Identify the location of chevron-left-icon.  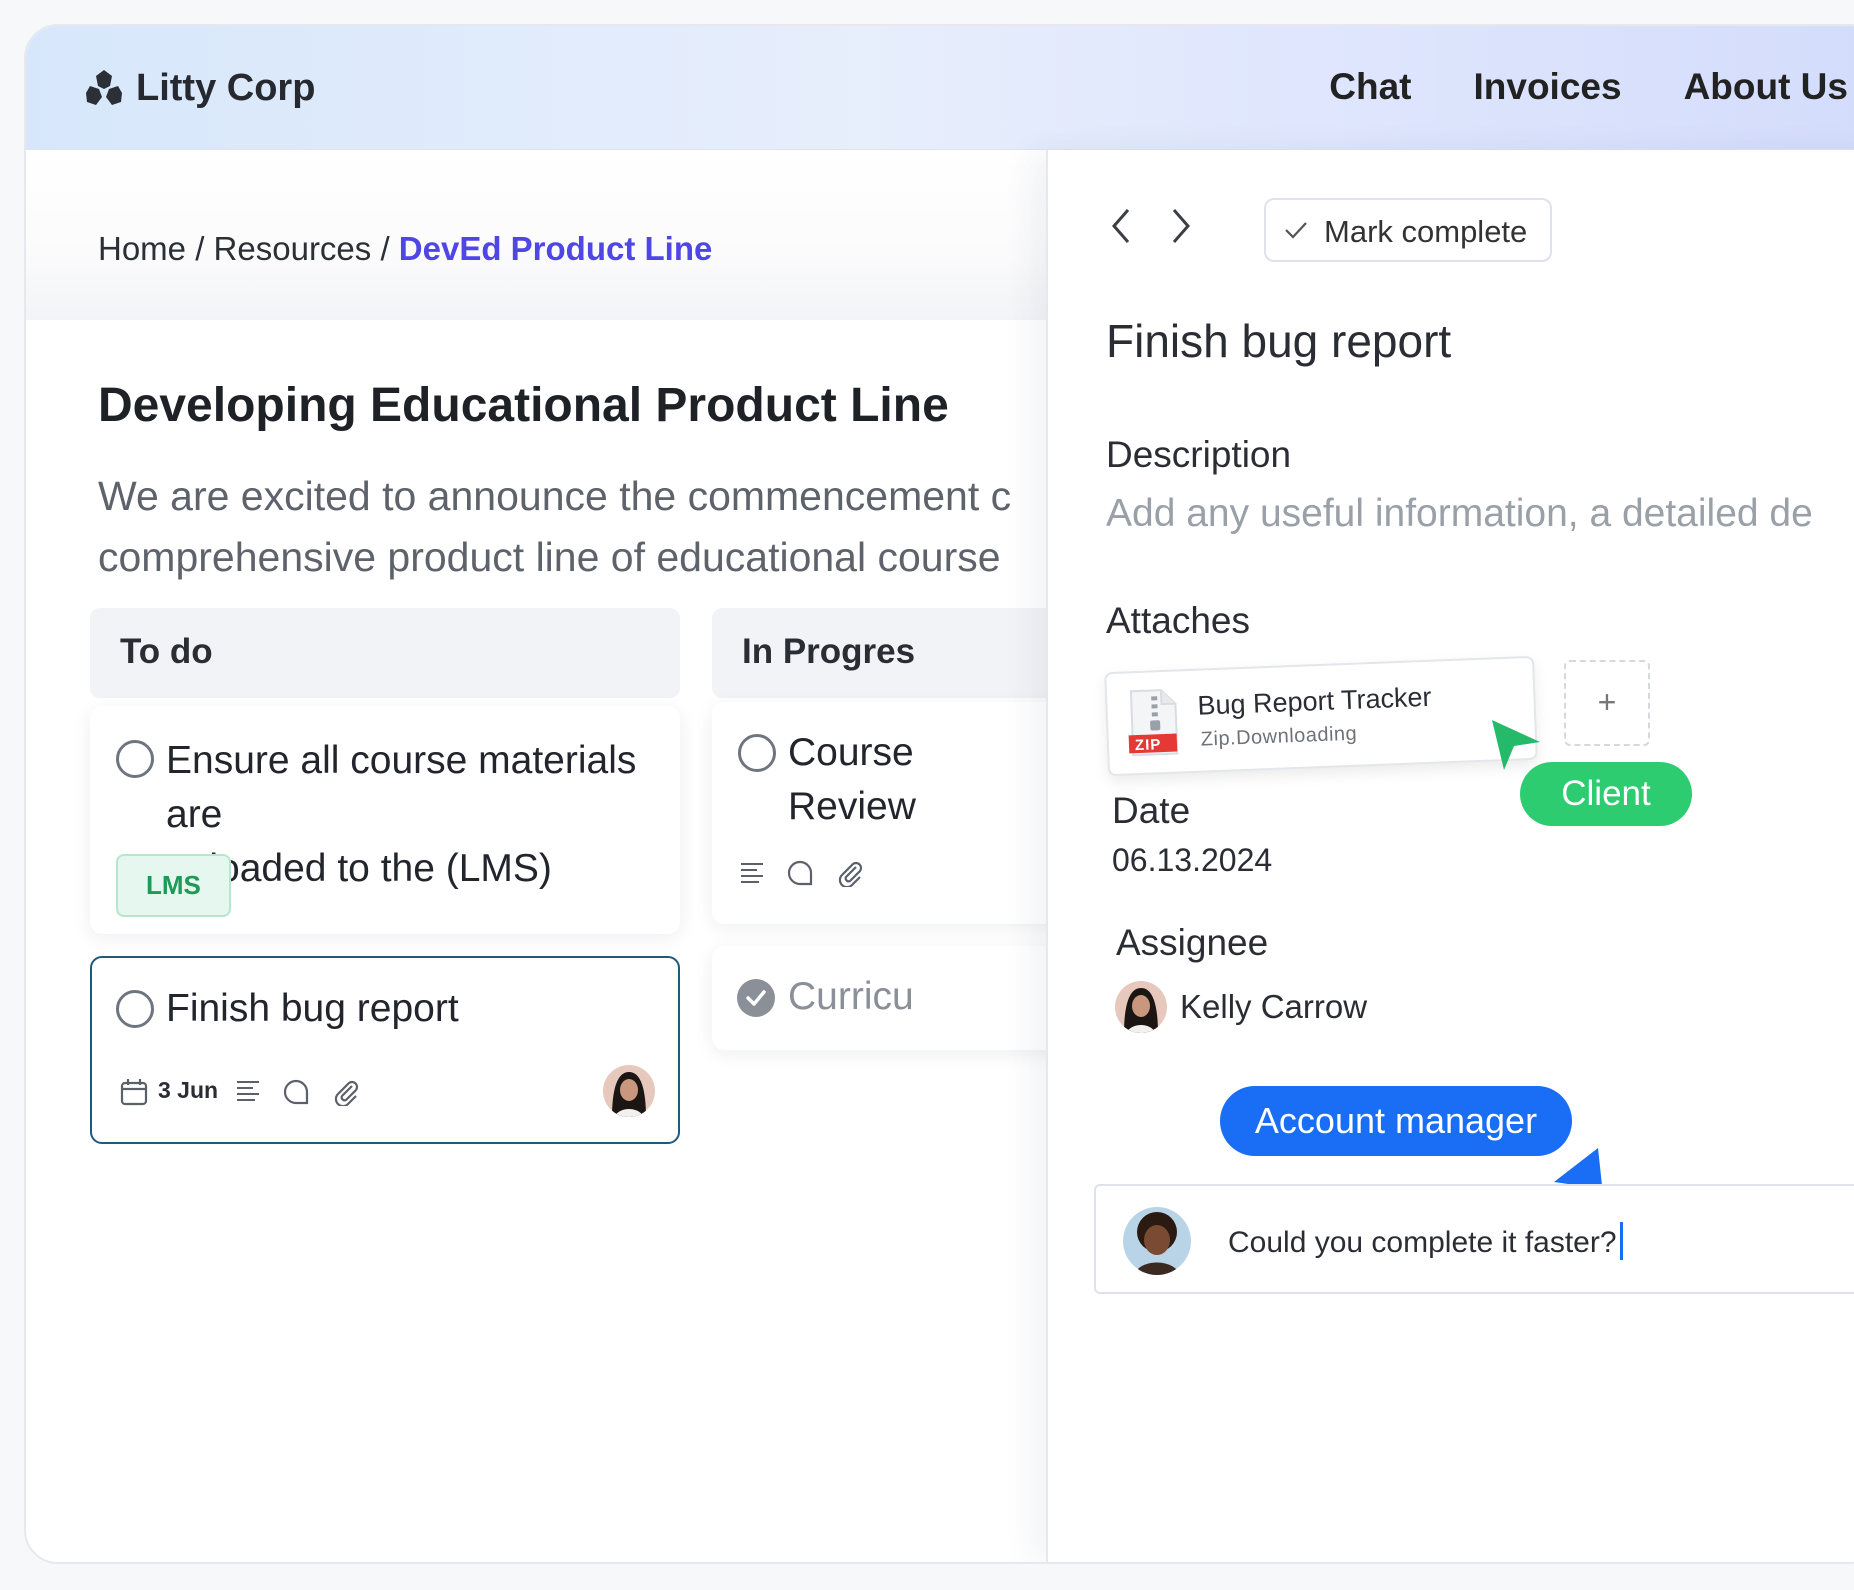
(1121, 226).